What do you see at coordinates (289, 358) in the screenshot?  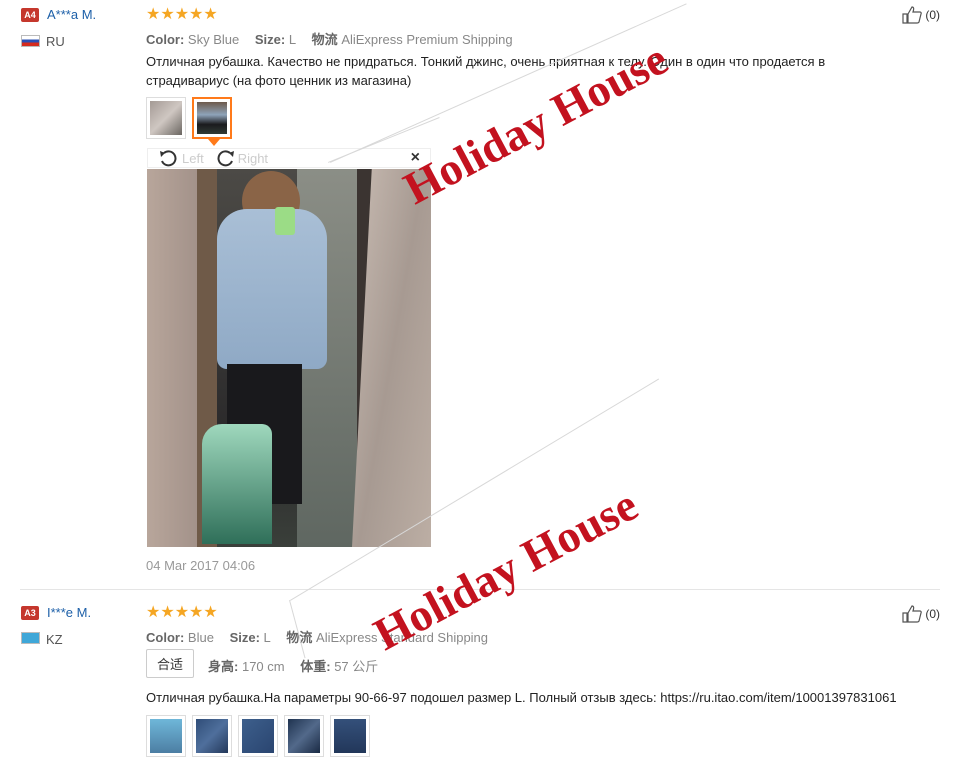 I see `review-photo-large` at bounding box center [289, 358].